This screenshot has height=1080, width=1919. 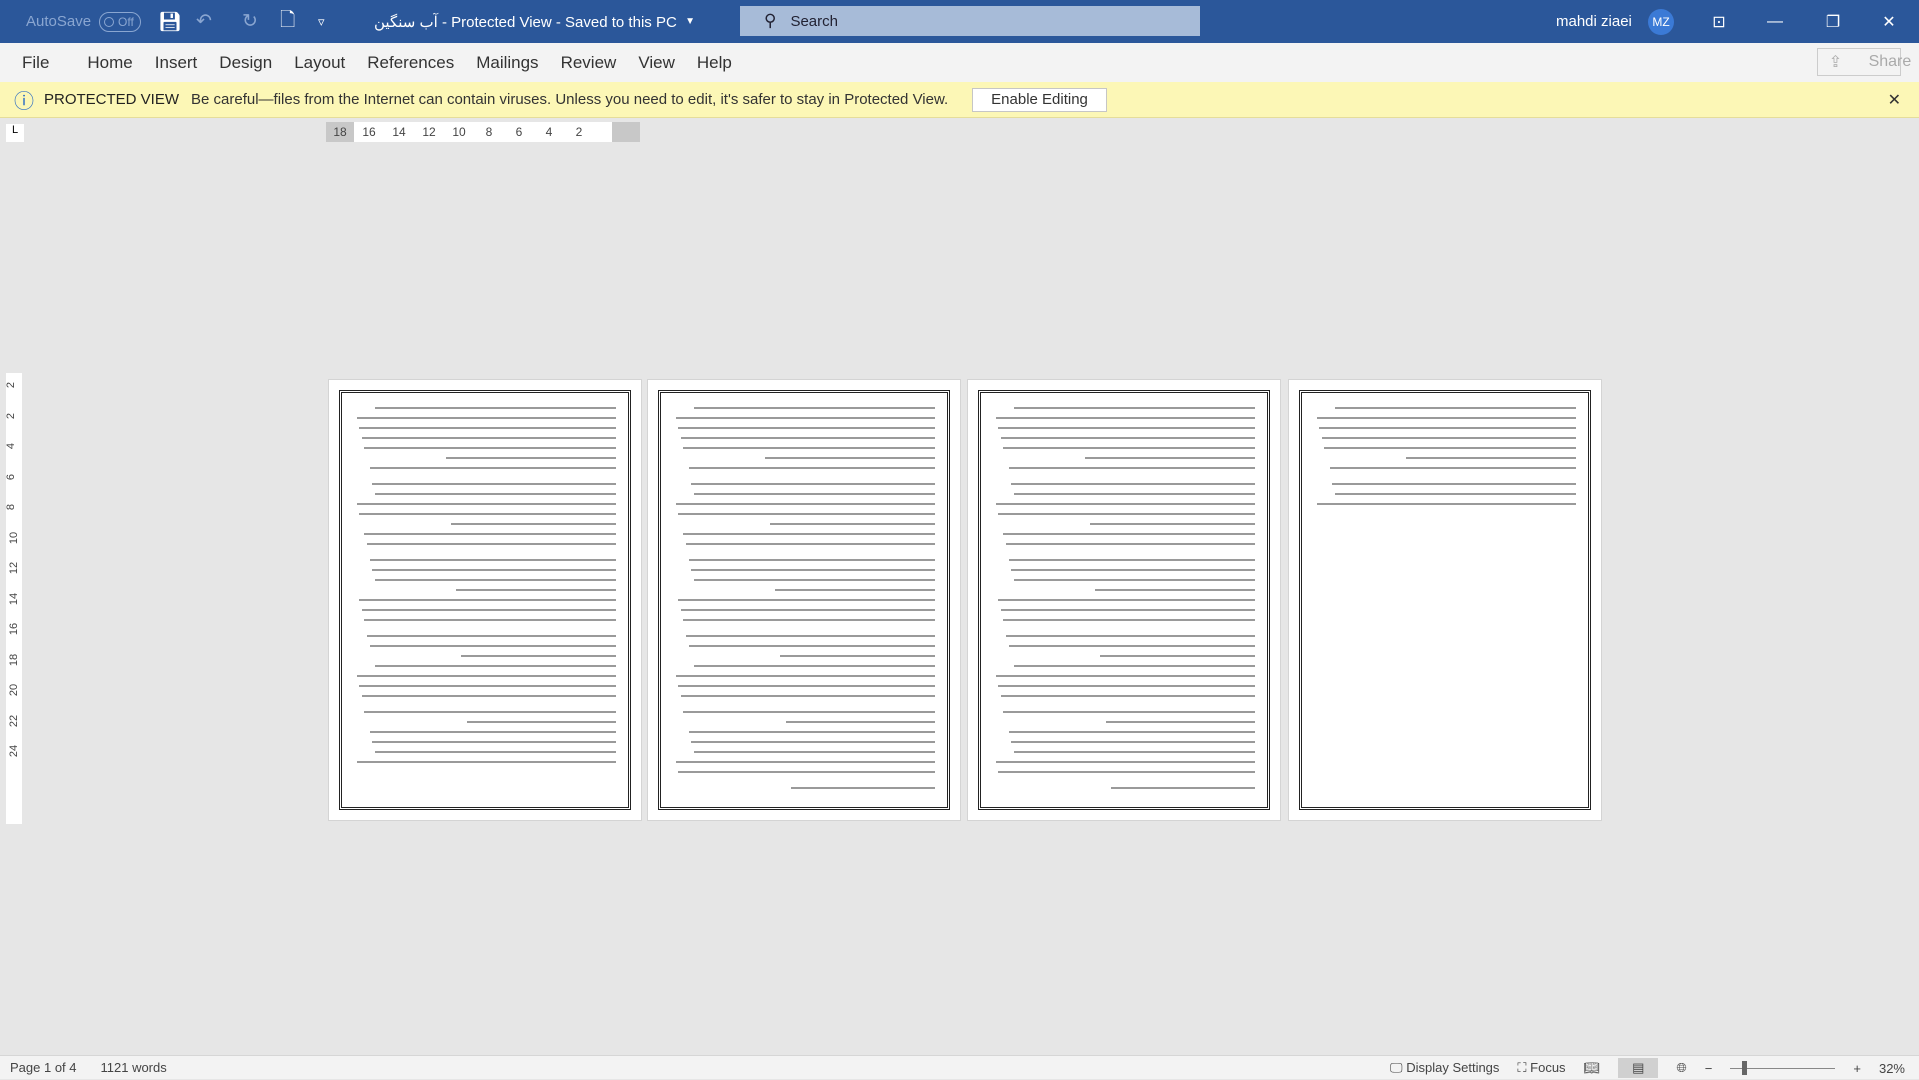 I want to click on save-icon: 💾︎, so click(x=170, y=21).